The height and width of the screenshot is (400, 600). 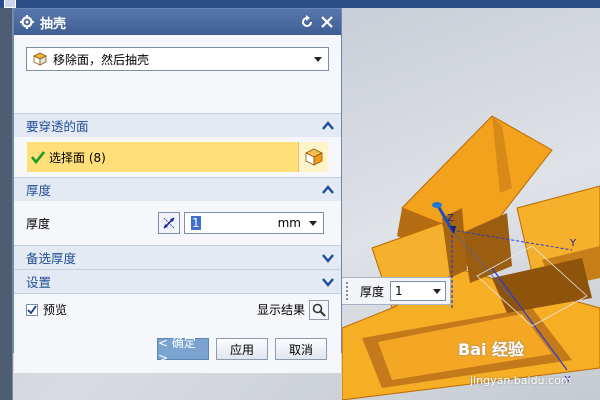 I want to click on thickness-row: 厚度 1 mm, so click(x=177, y=223).